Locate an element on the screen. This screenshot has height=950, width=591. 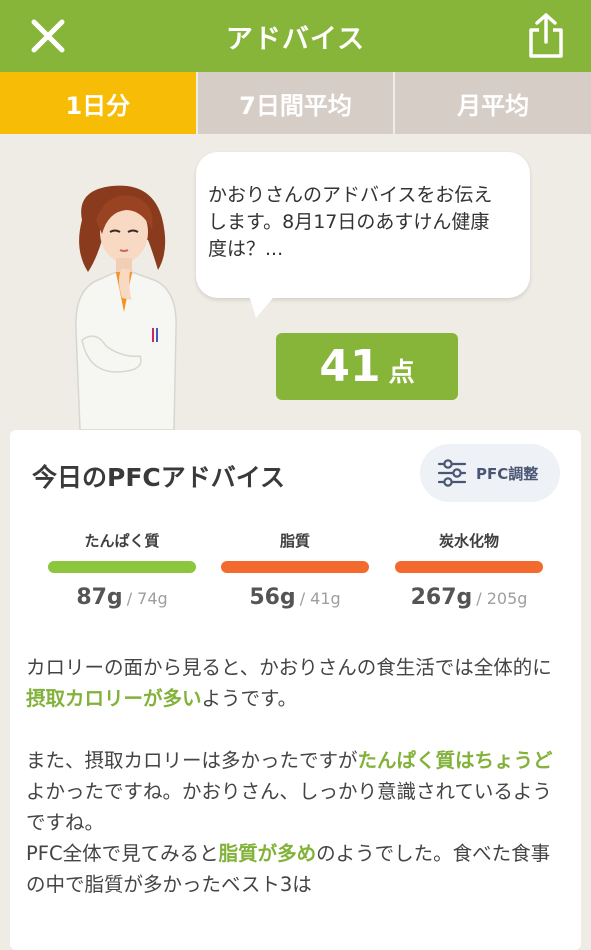
tab-1day: 1日分 is located at coordinates (98, 103).